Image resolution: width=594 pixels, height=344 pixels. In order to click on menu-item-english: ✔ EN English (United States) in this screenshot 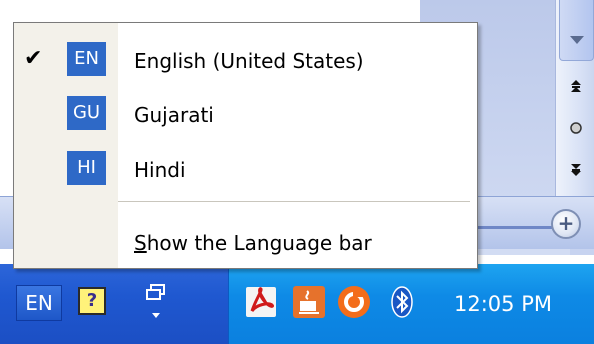, I will do `click(245, 61)`.